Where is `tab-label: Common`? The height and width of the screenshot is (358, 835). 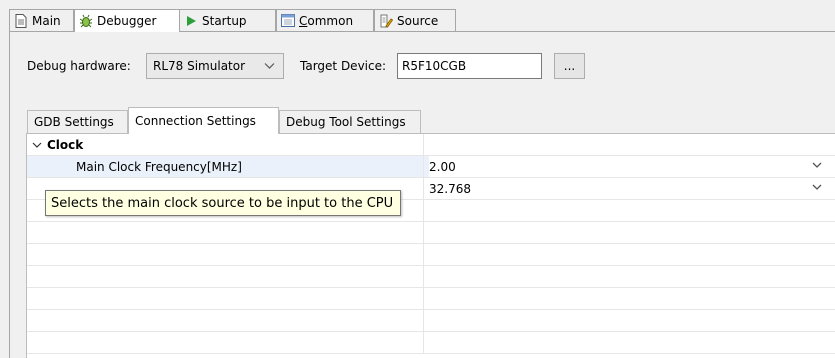 tab-label: Common is located at coordinates (326, 20).